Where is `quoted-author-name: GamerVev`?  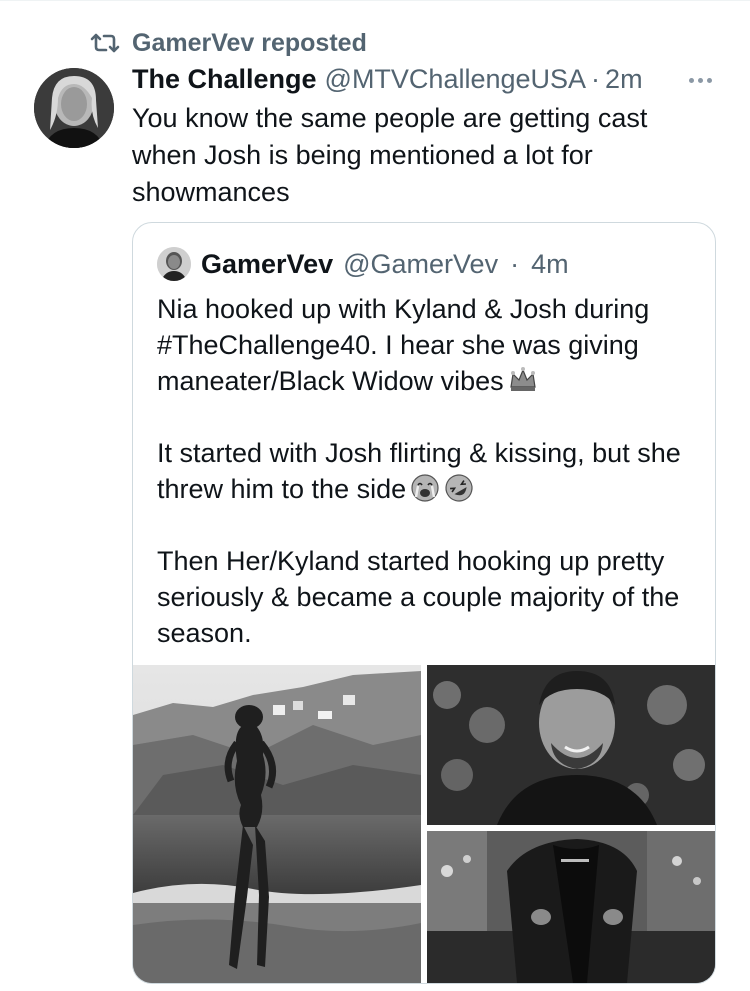 quoted-author-name: GamerVev is located at coordinates (267, 264).